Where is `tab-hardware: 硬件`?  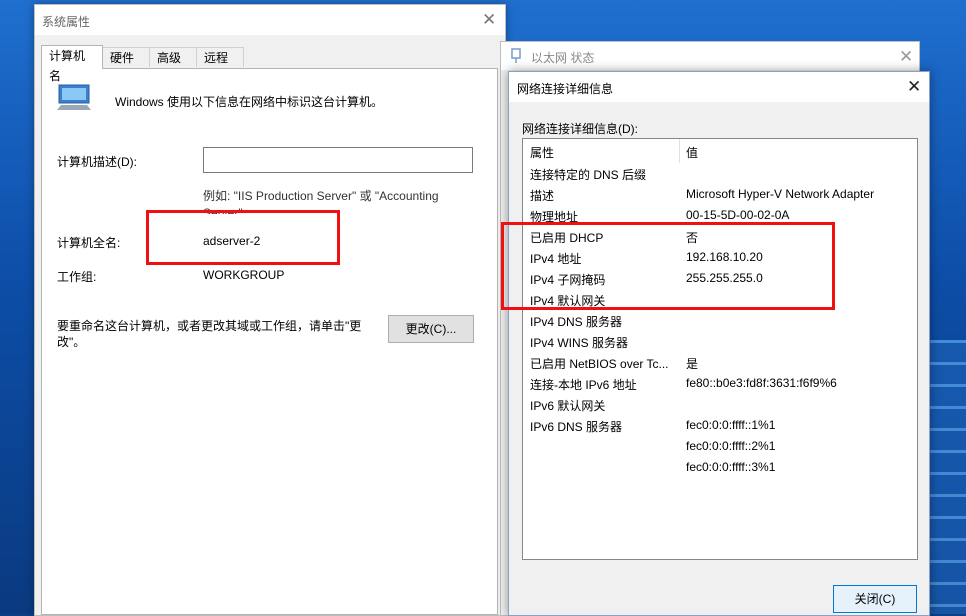
tab-hardware: 硬件 is located at coordinates (126, 57).